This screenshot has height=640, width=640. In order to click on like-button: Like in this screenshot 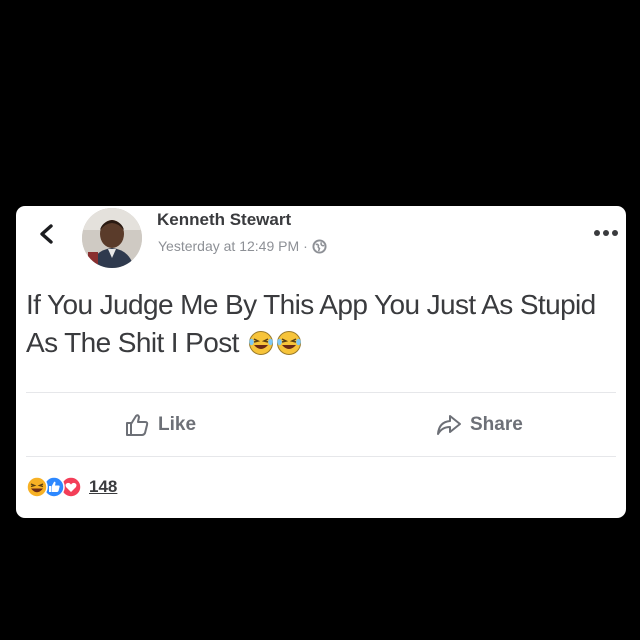, I will do `click(160, 425)`.